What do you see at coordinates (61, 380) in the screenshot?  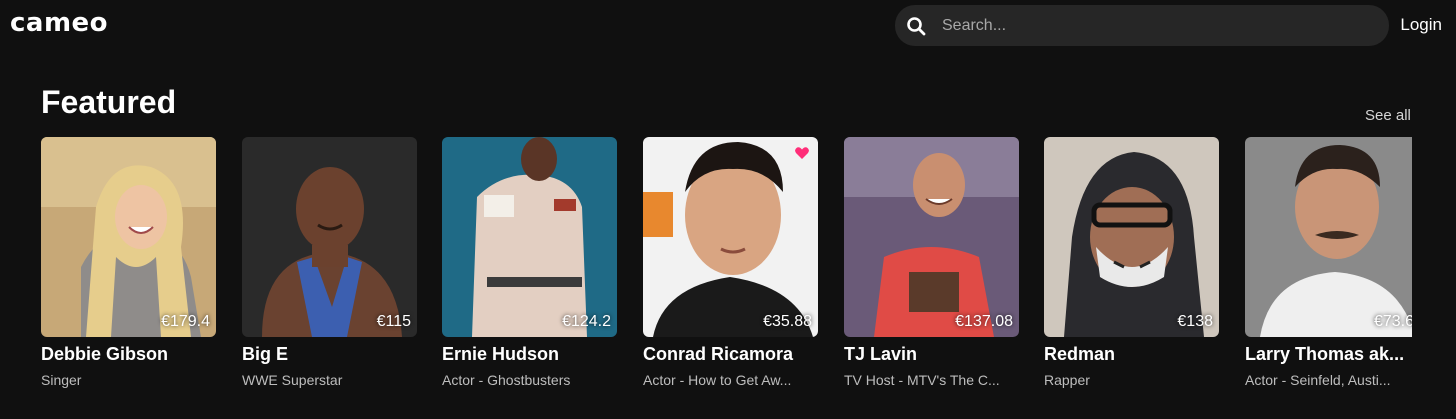 I see `talent-category: Singer` at bounding box center [61, 380].